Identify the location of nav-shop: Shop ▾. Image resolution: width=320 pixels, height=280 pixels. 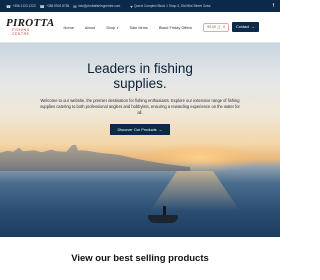
(112, 27).